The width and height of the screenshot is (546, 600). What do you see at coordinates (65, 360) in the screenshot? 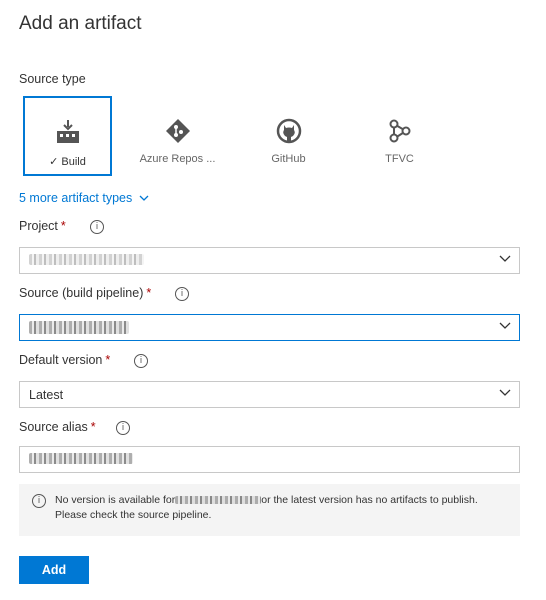
I see `default-version-label: Default version *` at bounding box center [65, 360].